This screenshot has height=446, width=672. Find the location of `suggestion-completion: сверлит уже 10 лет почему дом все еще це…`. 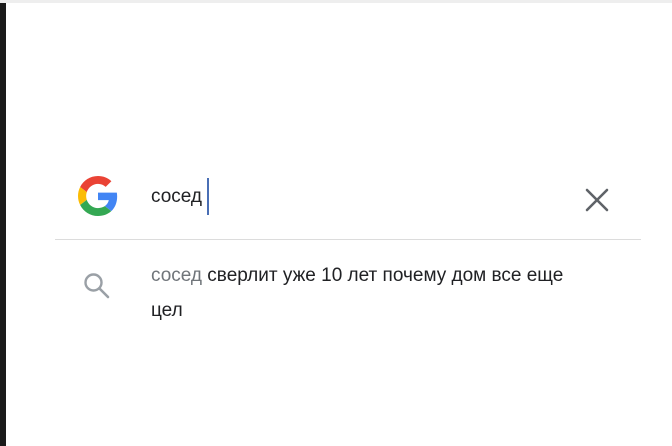

suggestion-completion: сверлит уже 10 лет почему дом все еще це… is located at coordinates (357, 293).